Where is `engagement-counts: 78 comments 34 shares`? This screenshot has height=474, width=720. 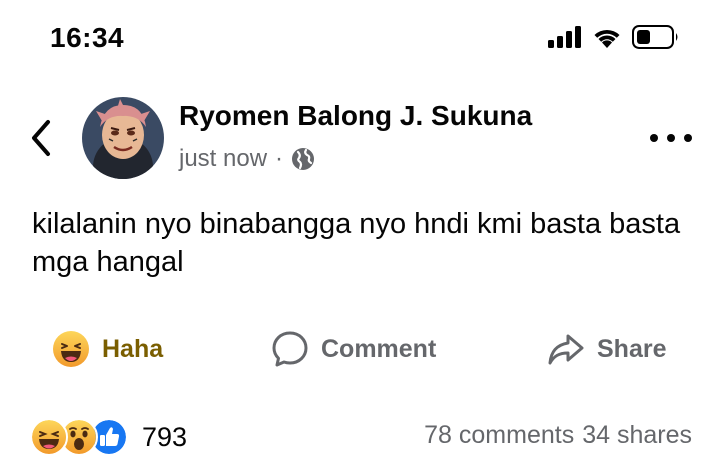
engagement-counts: 78 comments 34 shares is located at coordinates (558, 435).